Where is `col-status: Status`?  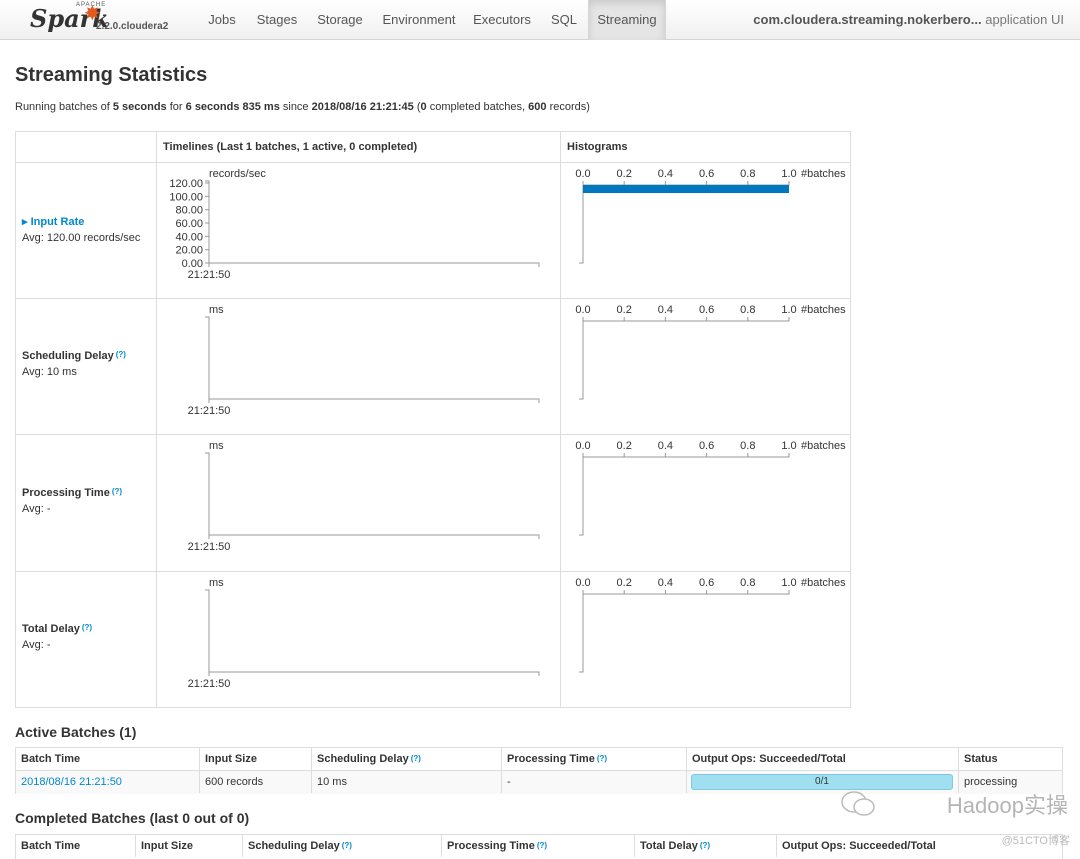 col-status: Status is located at coordinates (1011, 759).